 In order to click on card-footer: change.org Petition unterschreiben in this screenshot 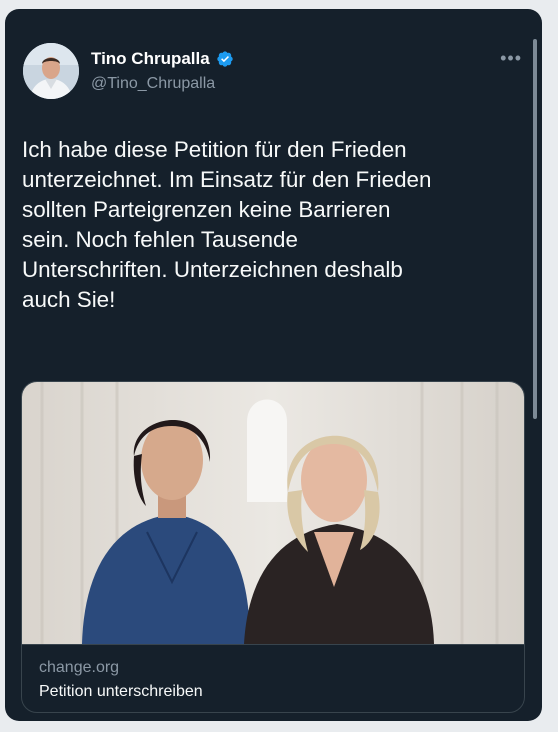, I will do `click(273, 678)`.